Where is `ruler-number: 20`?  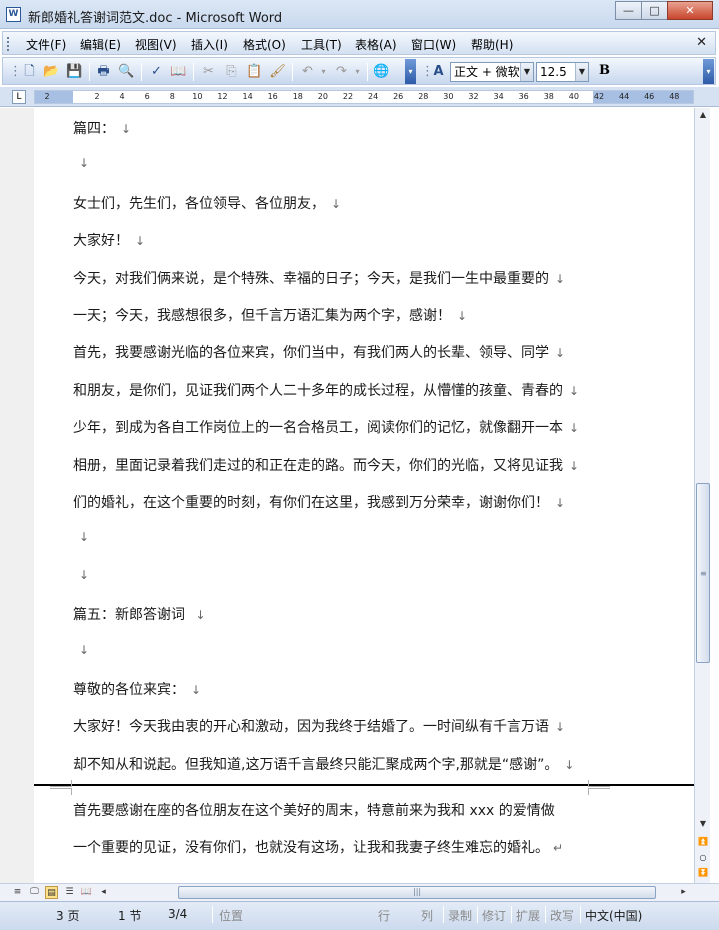 ruler-number: 20 is located at coordinates (322, 96).